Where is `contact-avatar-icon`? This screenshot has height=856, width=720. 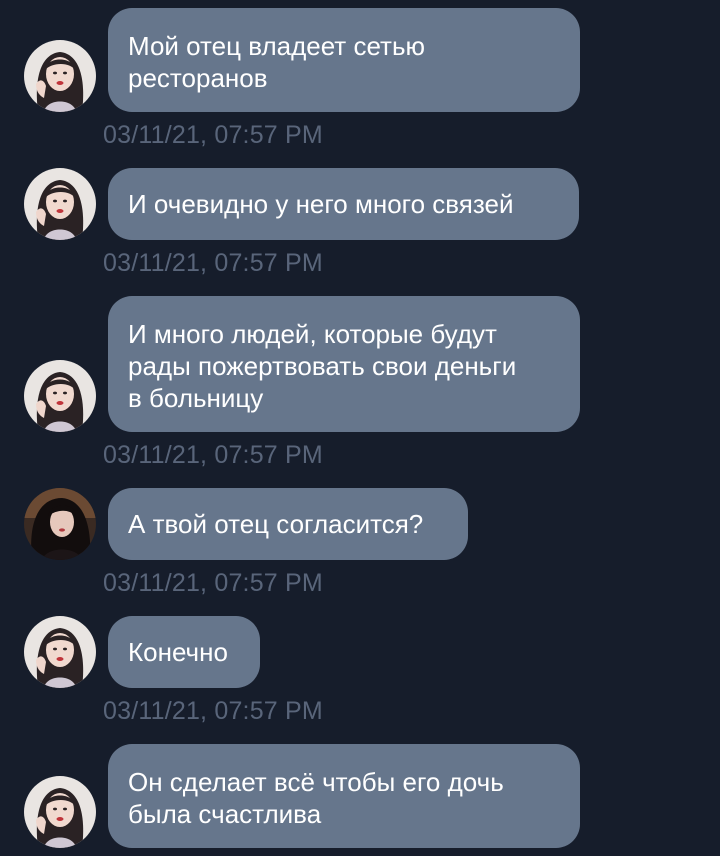
contact-avatar-icon is located at coordinates (60, 524).